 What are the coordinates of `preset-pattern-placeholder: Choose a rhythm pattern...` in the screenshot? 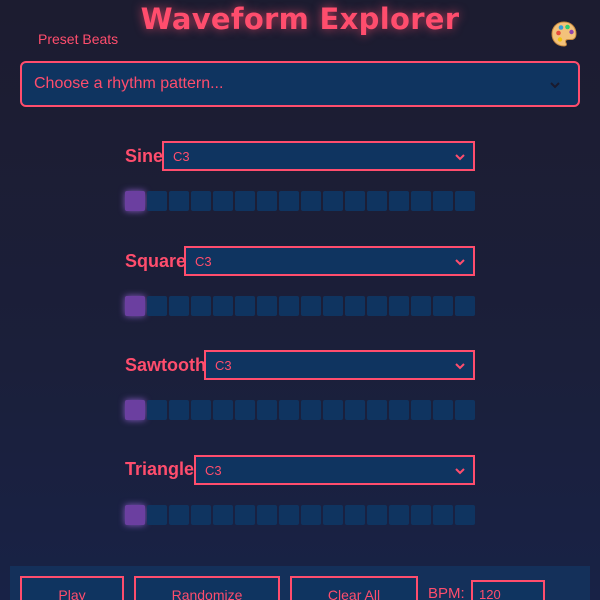 It's located at (129, 83).